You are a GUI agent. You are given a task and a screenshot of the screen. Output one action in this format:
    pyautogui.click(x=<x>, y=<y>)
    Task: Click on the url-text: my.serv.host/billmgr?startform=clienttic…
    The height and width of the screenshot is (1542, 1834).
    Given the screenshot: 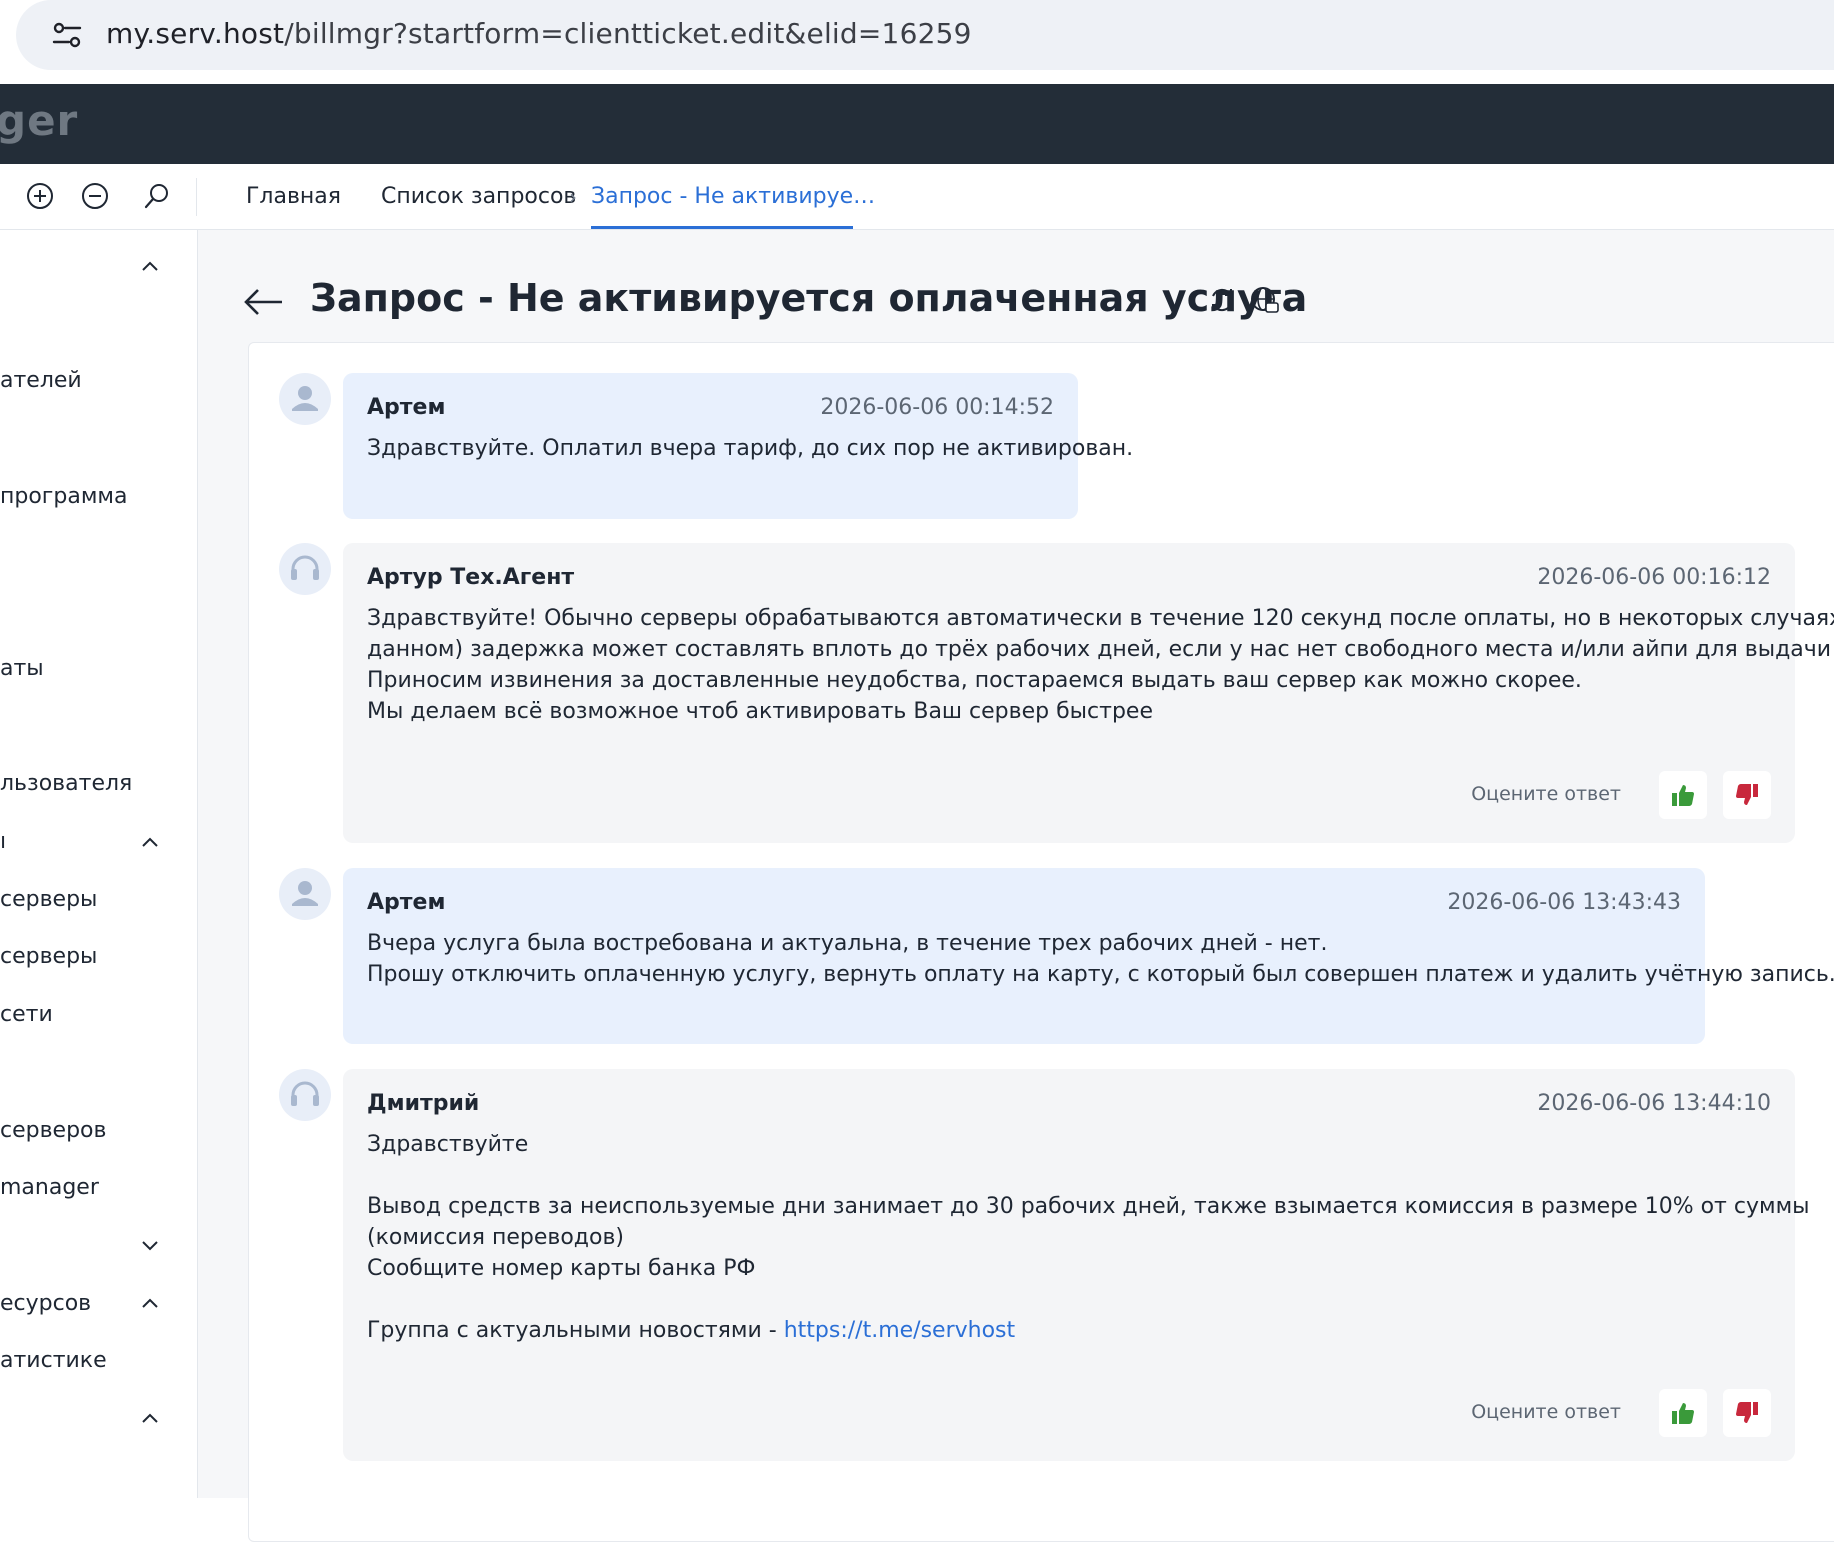 What is the action you would take?
    pyautogui.click(x=539, y=33)
    